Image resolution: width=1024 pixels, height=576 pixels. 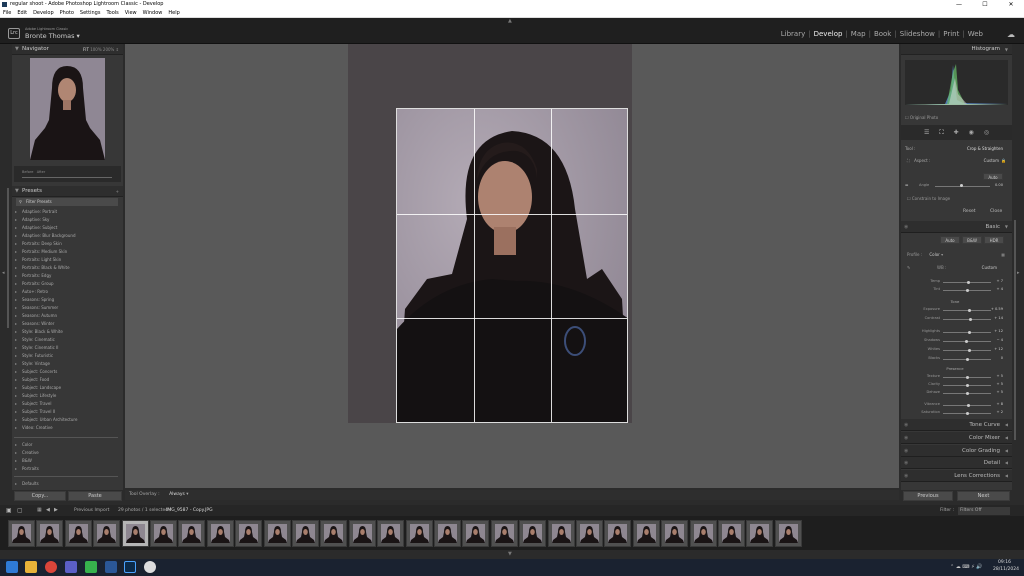 What do you see at coordinates (150, 567) in the screenshot?
I see `app-icon` at bounding box center [150, 567].